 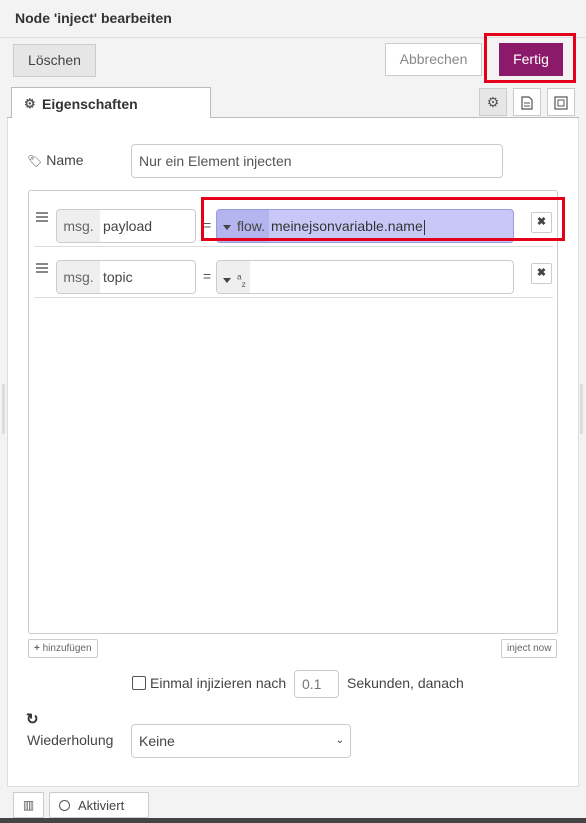 What do you see at coordinates (251, 226) in the screenshot?
I see `value-type-label: flow.` at bounding box center [251, 226].